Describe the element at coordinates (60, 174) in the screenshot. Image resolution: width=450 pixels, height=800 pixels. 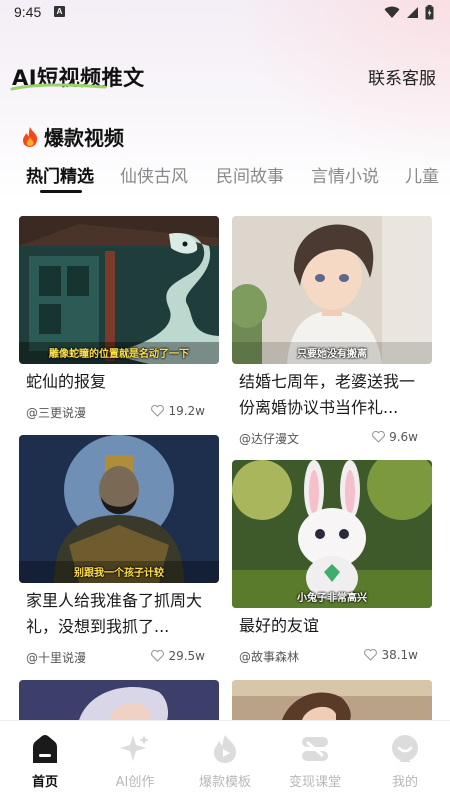
I see `tab-hot-picks: 热门精选` at that location.